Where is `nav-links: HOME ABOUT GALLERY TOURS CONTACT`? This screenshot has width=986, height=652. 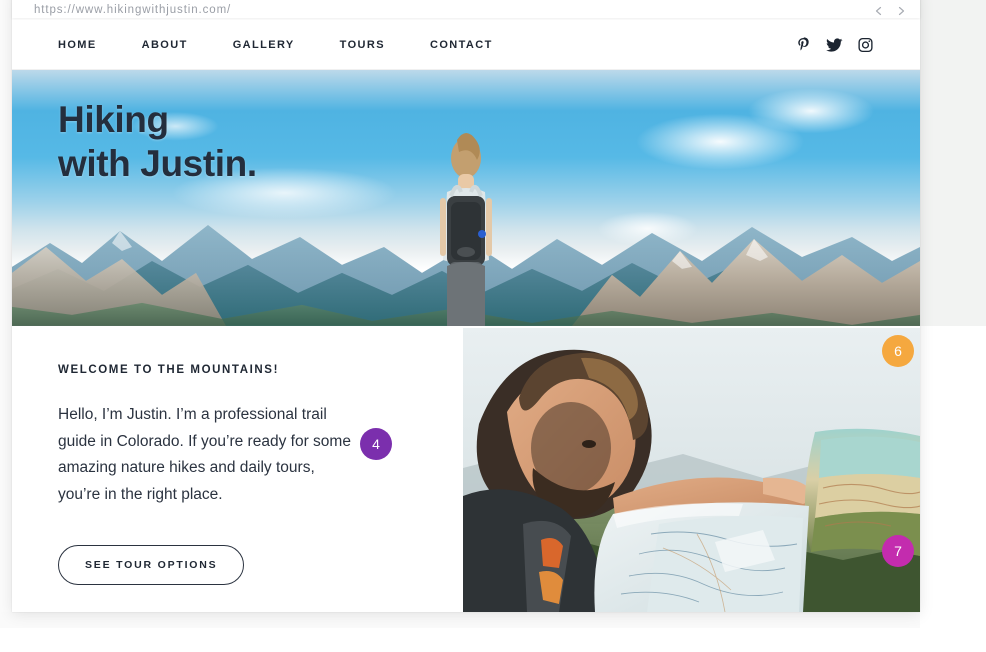
nav-links: HOME ABOUT GALLERY TOURS CONTACT is located at coordinates (275, 45).